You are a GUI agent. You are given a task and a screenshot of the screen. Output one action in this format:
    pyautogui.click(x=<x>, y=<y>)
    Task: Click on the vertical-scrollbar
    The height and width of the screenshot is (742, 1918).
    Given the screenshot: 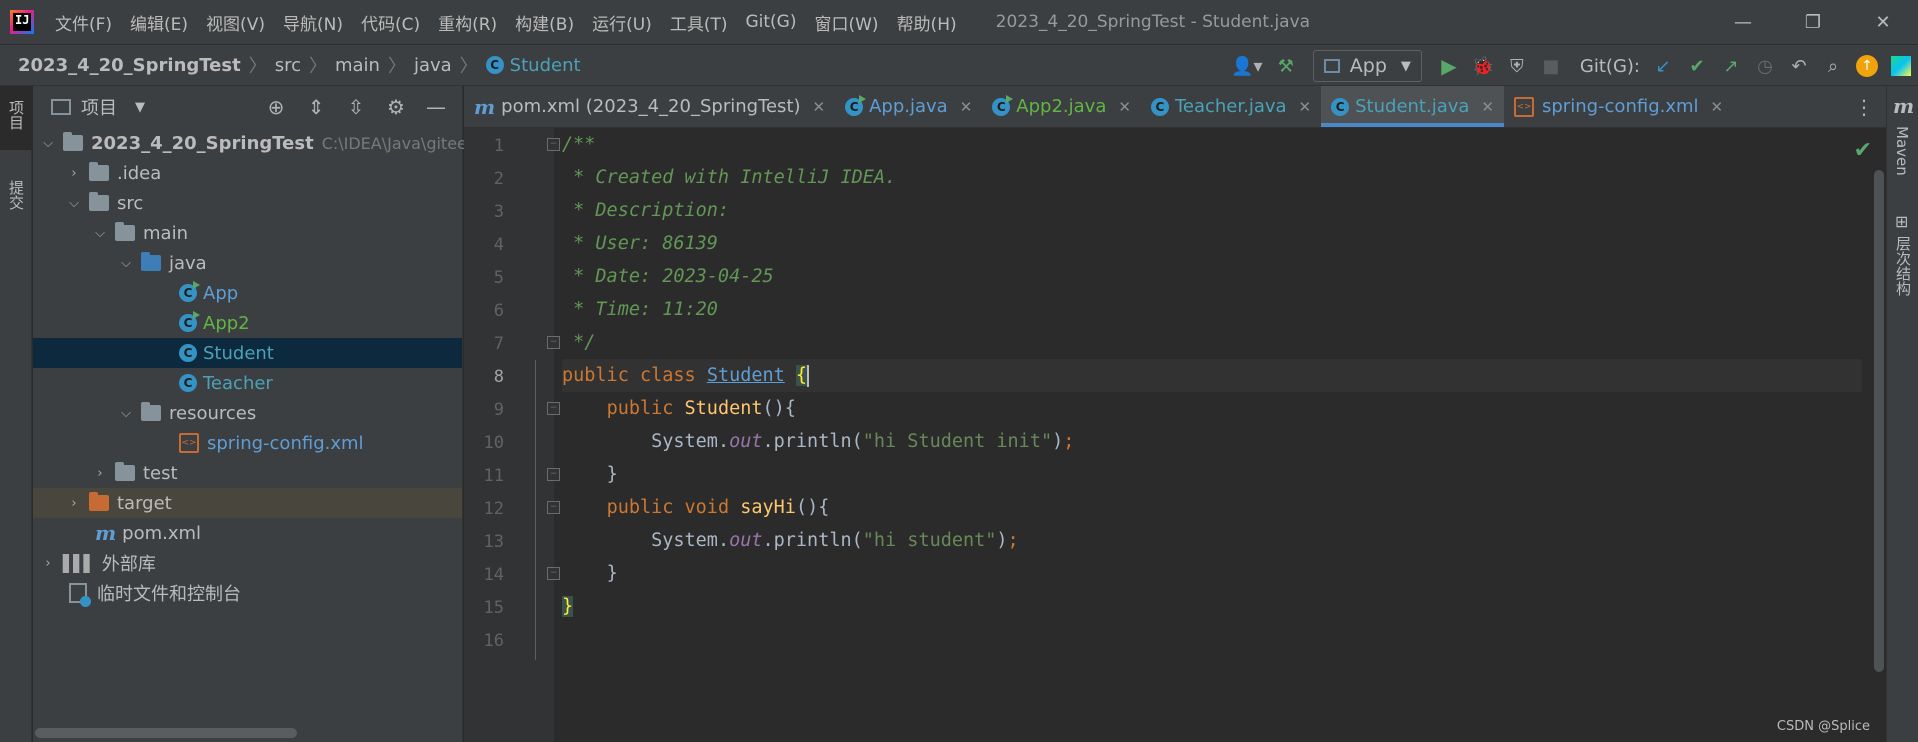 What is the action you would take?
    pyautogui.click(x=1879, y=421)
    